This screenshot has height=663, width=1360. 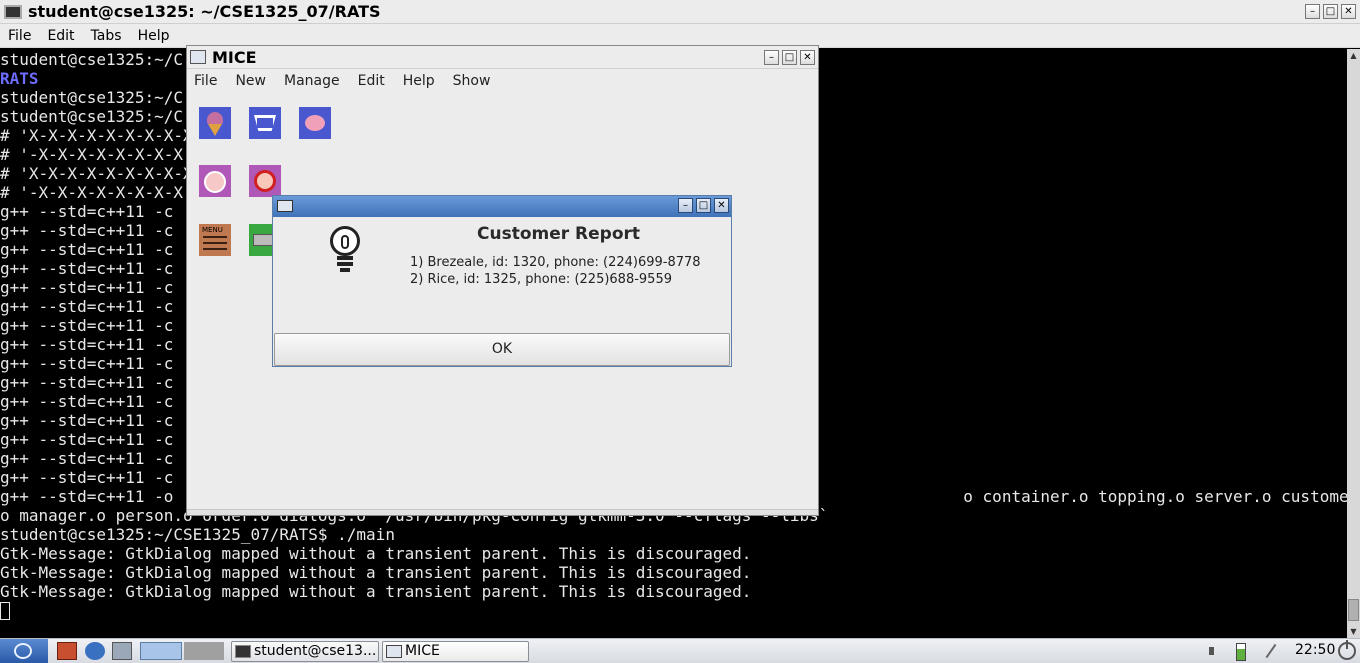 What do you see at coordinates (1353, 631) in the screenshot?
I see `scroll-down-icon: ▼` at bounding box center [1353, 631].